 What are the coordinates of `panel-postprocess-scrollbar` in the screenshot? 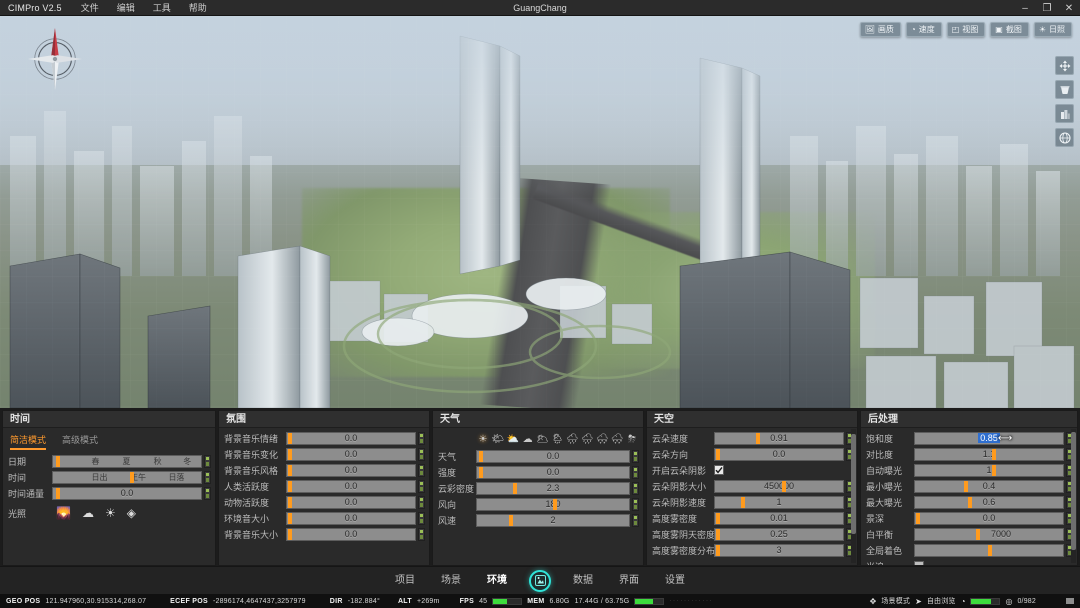 It's located at (1073, 496).